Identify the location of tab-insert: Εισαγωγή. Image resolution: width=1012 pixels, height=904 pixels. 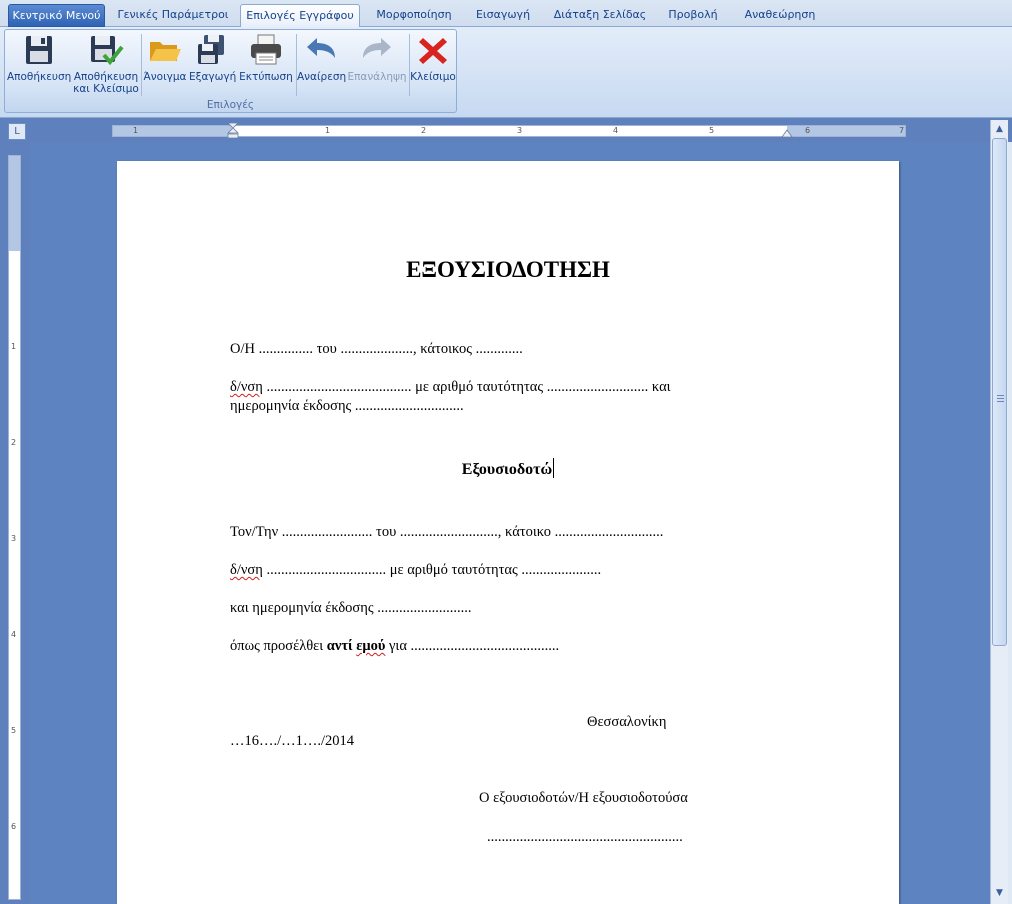
(503, 15).